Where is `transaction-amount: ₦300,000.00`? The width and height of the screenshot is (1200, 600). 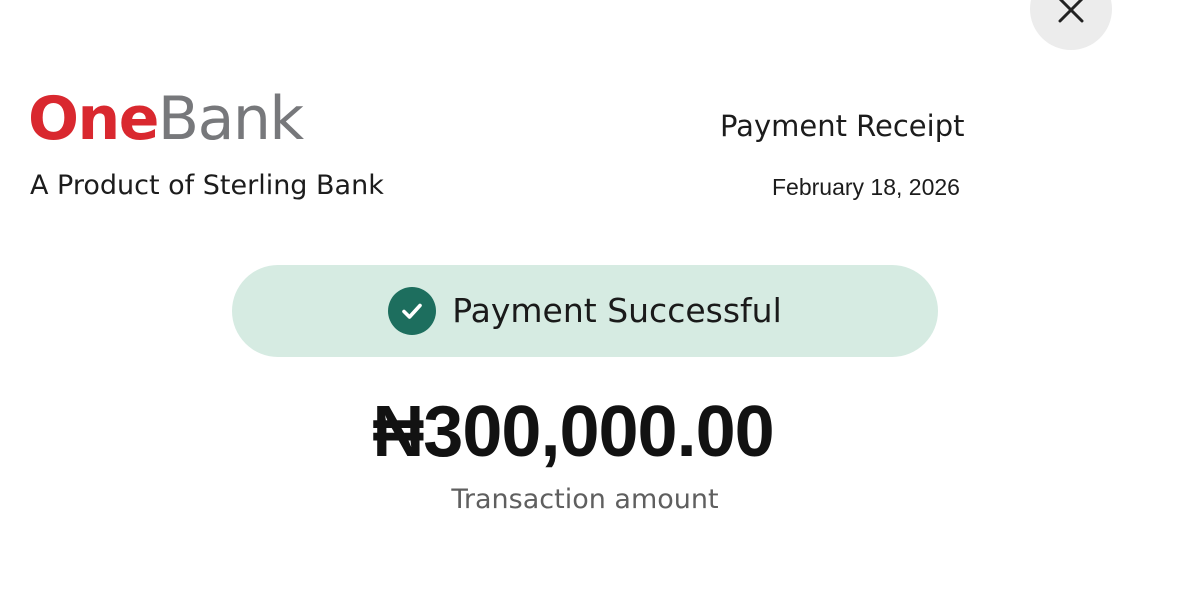 transaction-amount: ₦300,000.00 is located at coordinates (573, 432).